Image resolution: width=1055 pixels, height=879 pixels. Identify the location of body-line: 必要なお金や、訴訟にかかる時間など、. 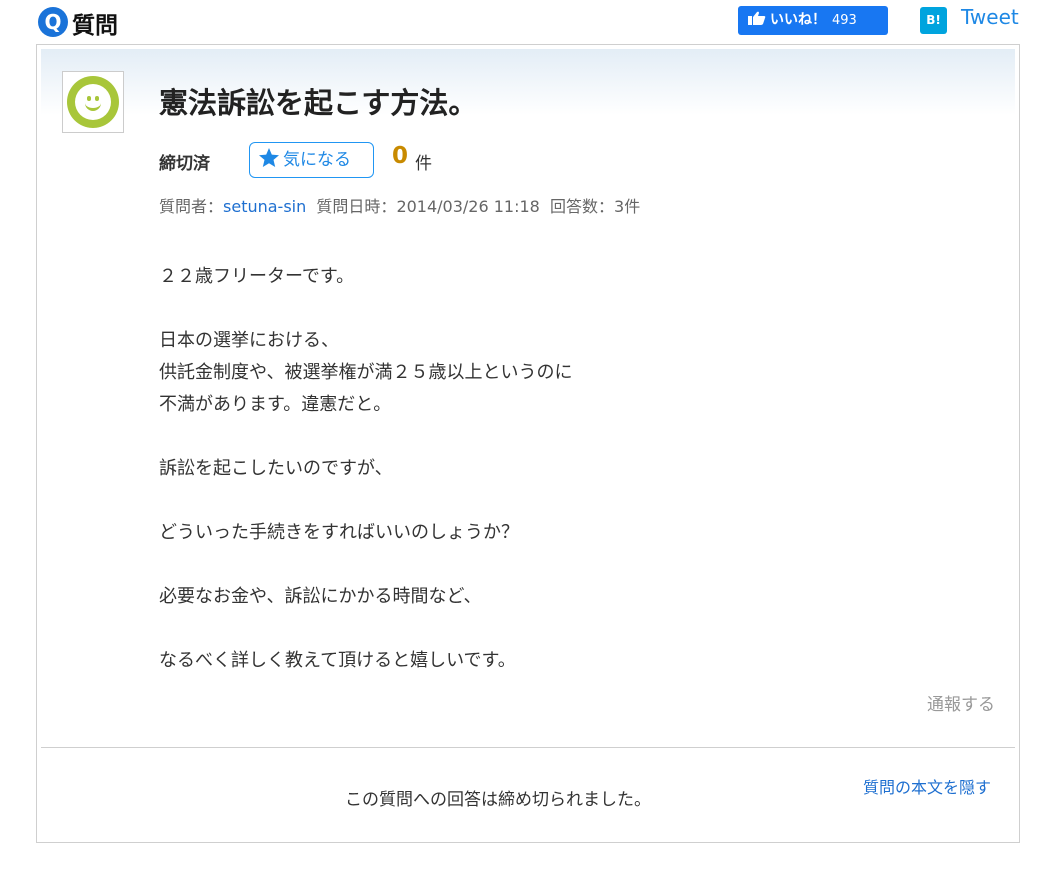
(320, 596).